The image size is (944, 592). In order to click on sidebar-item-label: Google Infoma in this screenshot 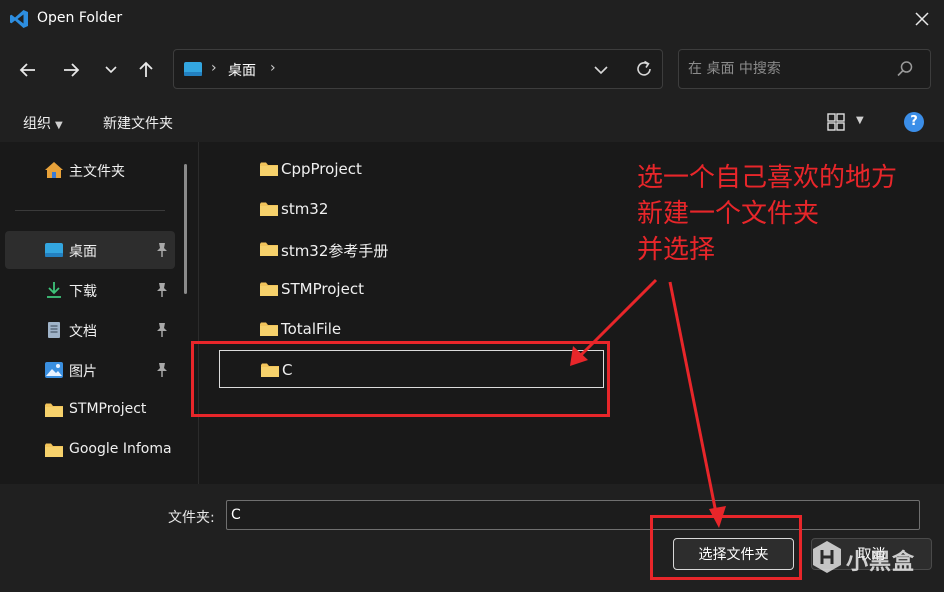, I will do `click(120, 449)`.